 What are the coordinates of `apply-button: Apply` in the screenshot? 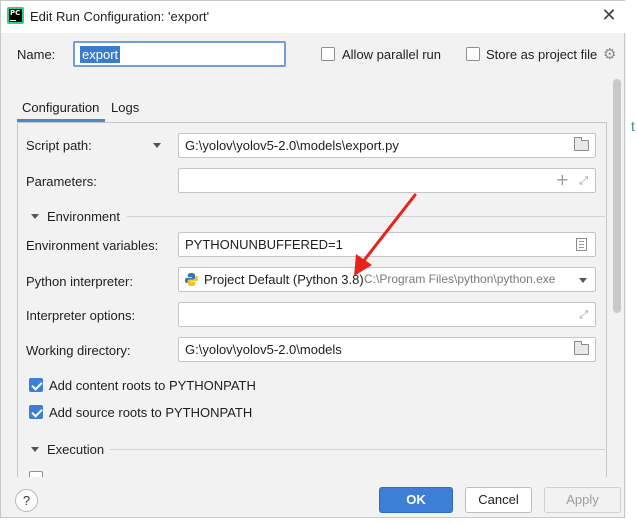 It's located at (582, 500).